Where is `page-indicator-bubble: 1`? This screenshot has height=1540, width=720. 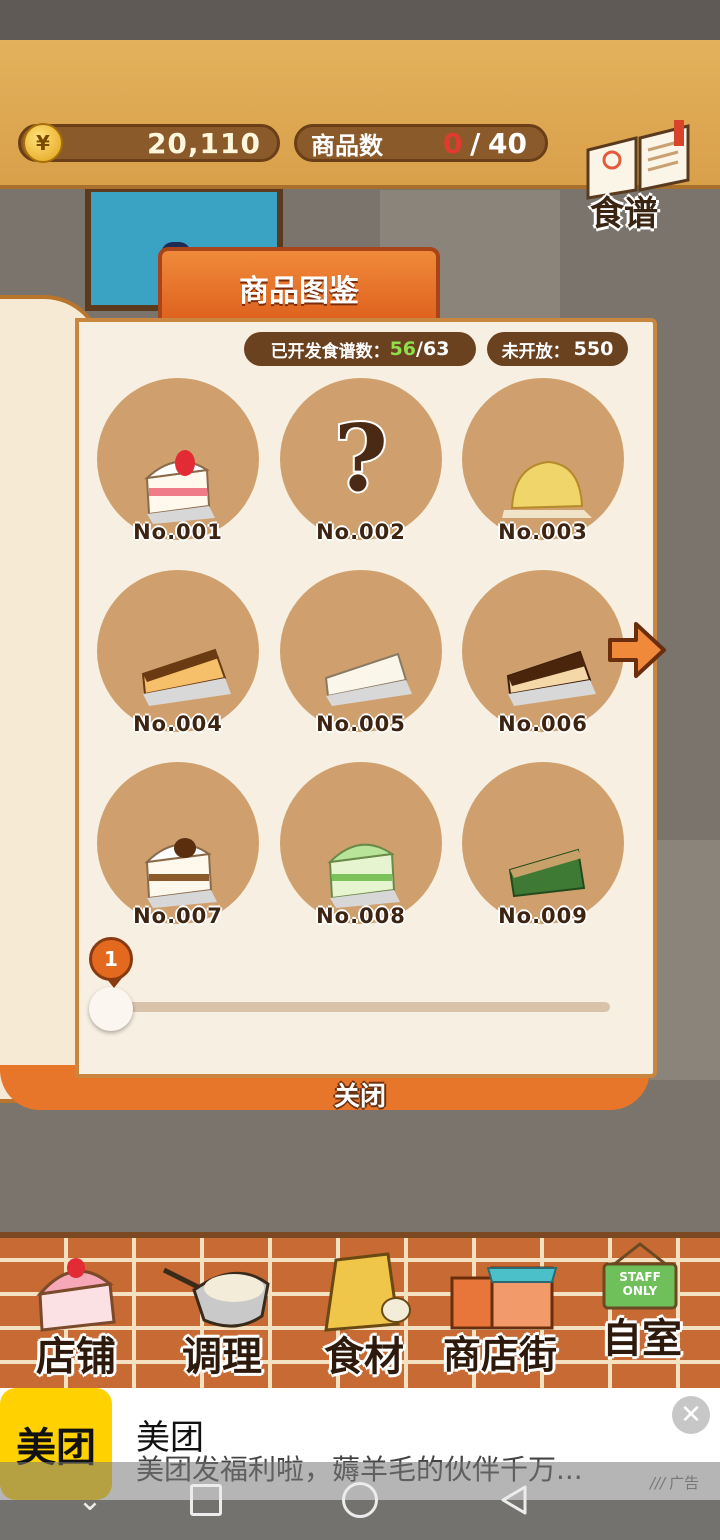 page-indicator-bubble: 1 is located at coordinates (111, 962).